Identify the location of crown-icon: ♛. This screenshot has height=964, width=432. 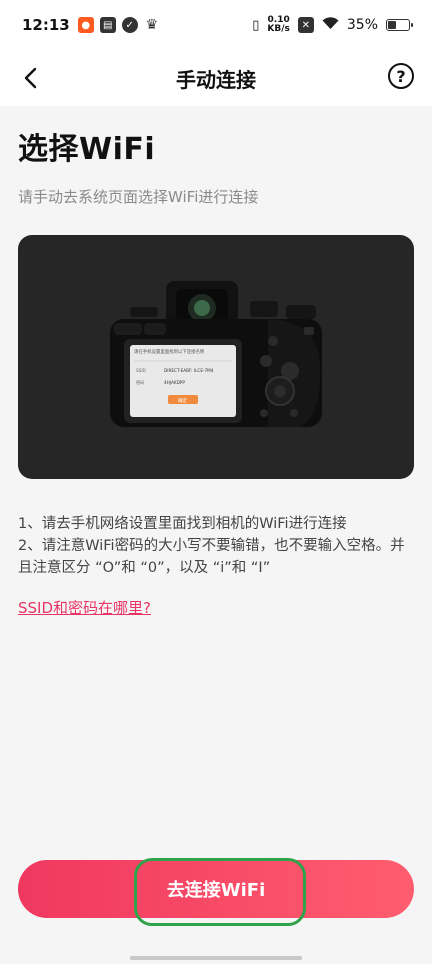
(152, 25).